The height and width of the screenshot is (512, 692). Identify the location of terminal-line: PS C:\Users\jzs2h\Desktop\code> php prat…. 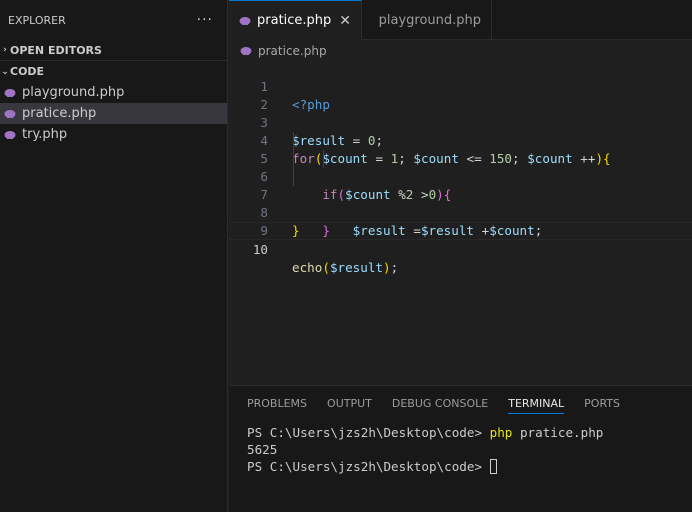
(469, 432).